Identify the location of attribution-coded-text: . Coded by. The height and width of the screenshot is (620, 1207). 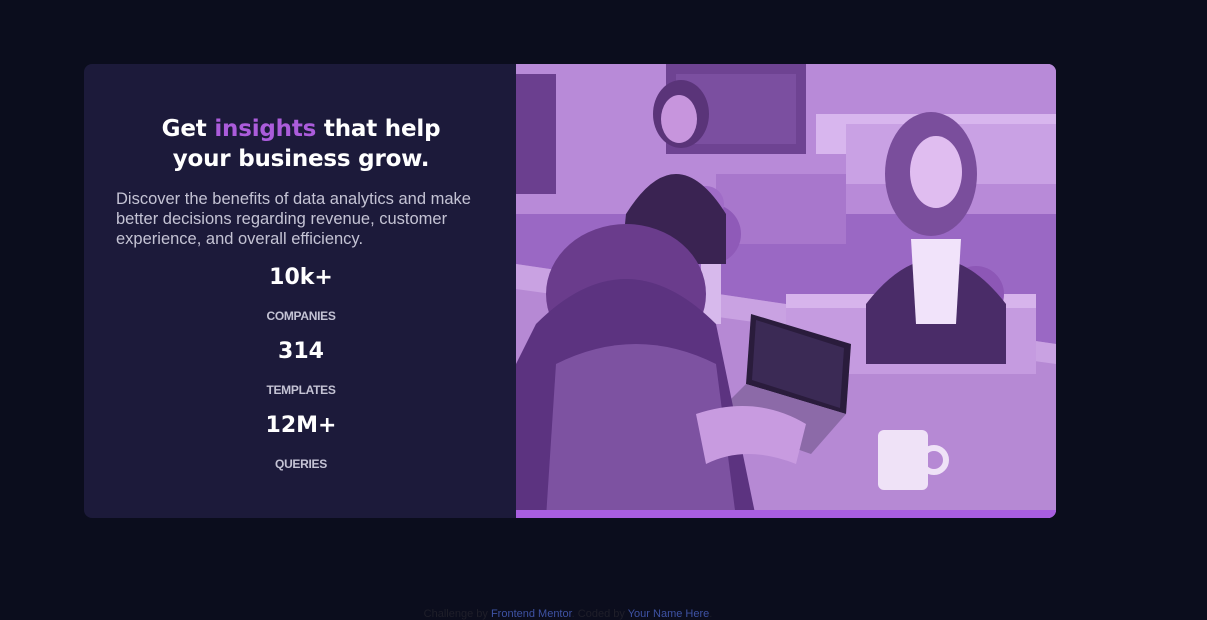
(599, 614).